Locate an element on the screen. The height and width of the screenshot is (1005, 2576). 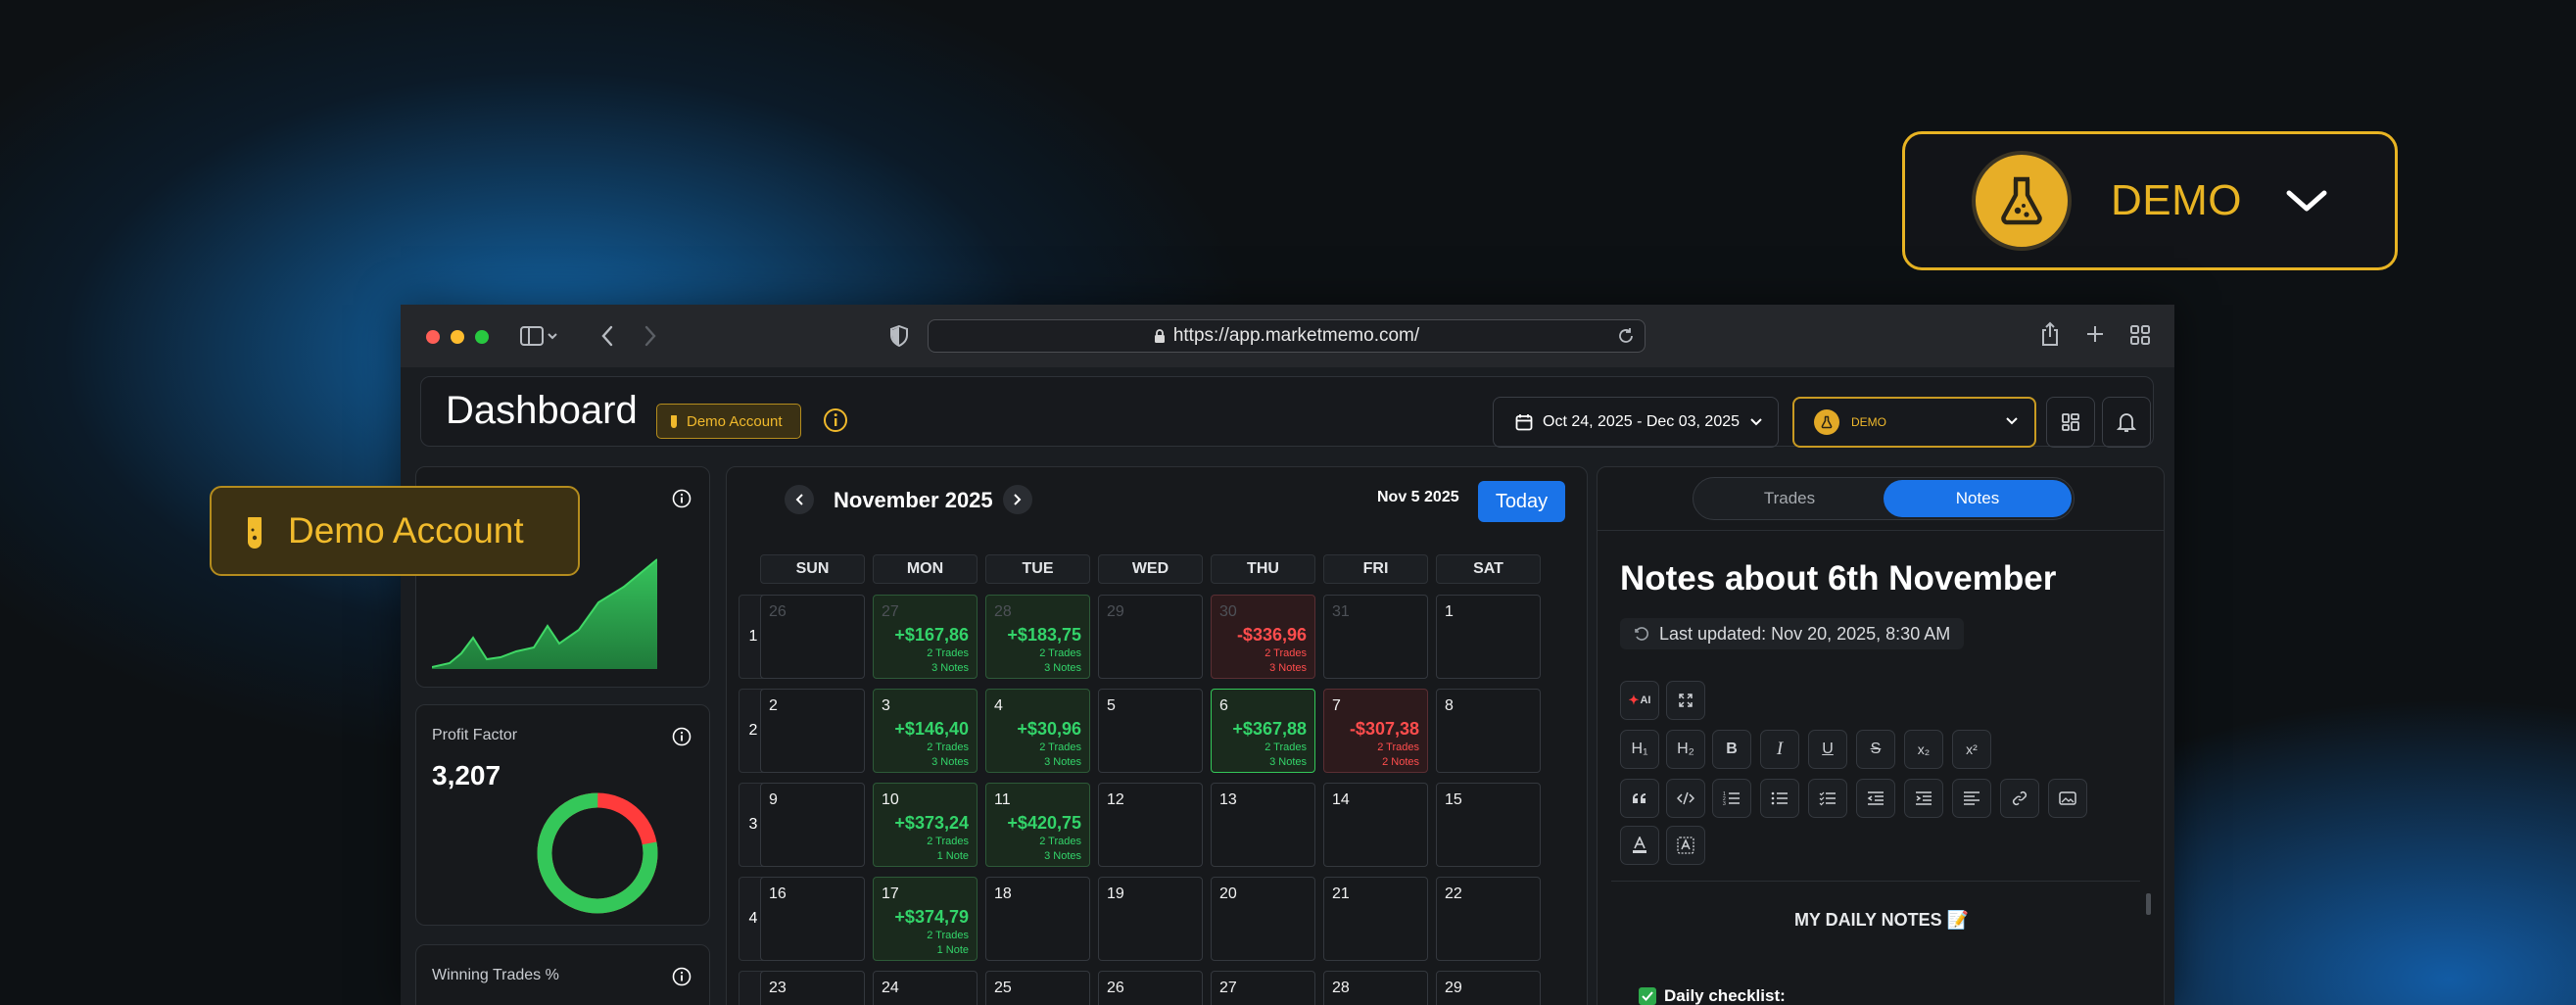
blockquote-button is located at coordinates (1639, 799).